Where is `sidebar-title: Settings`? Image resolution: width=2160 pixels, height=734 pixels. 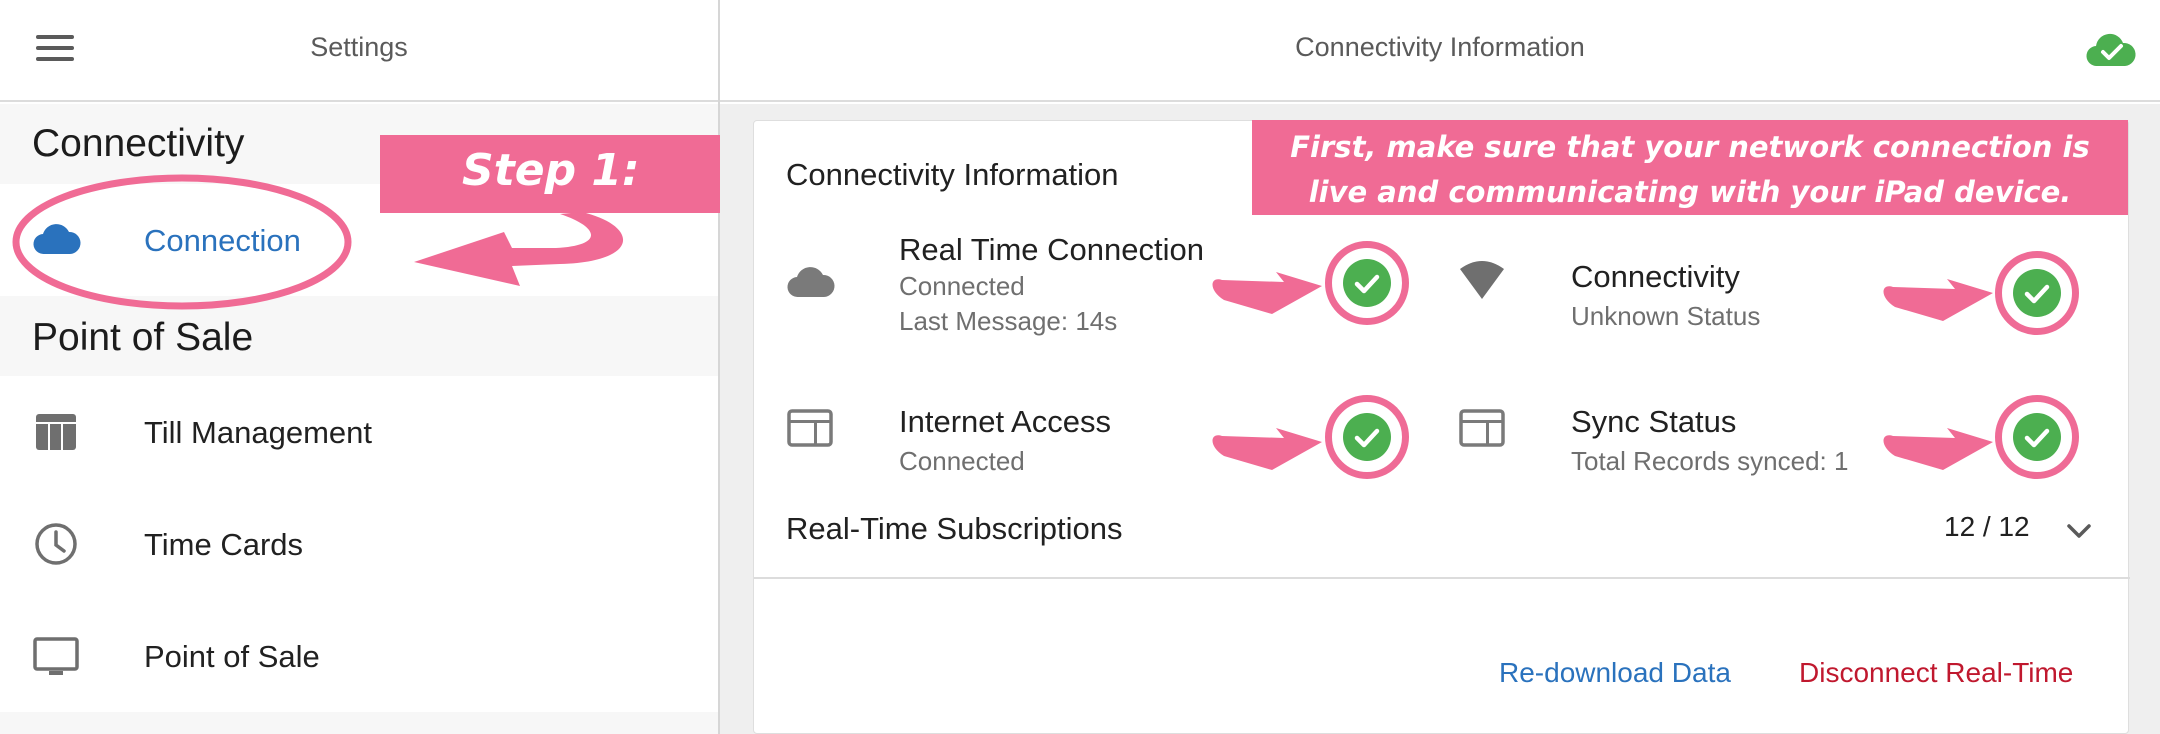
sidebar-title: Settings is located at coordinates (359, 47).